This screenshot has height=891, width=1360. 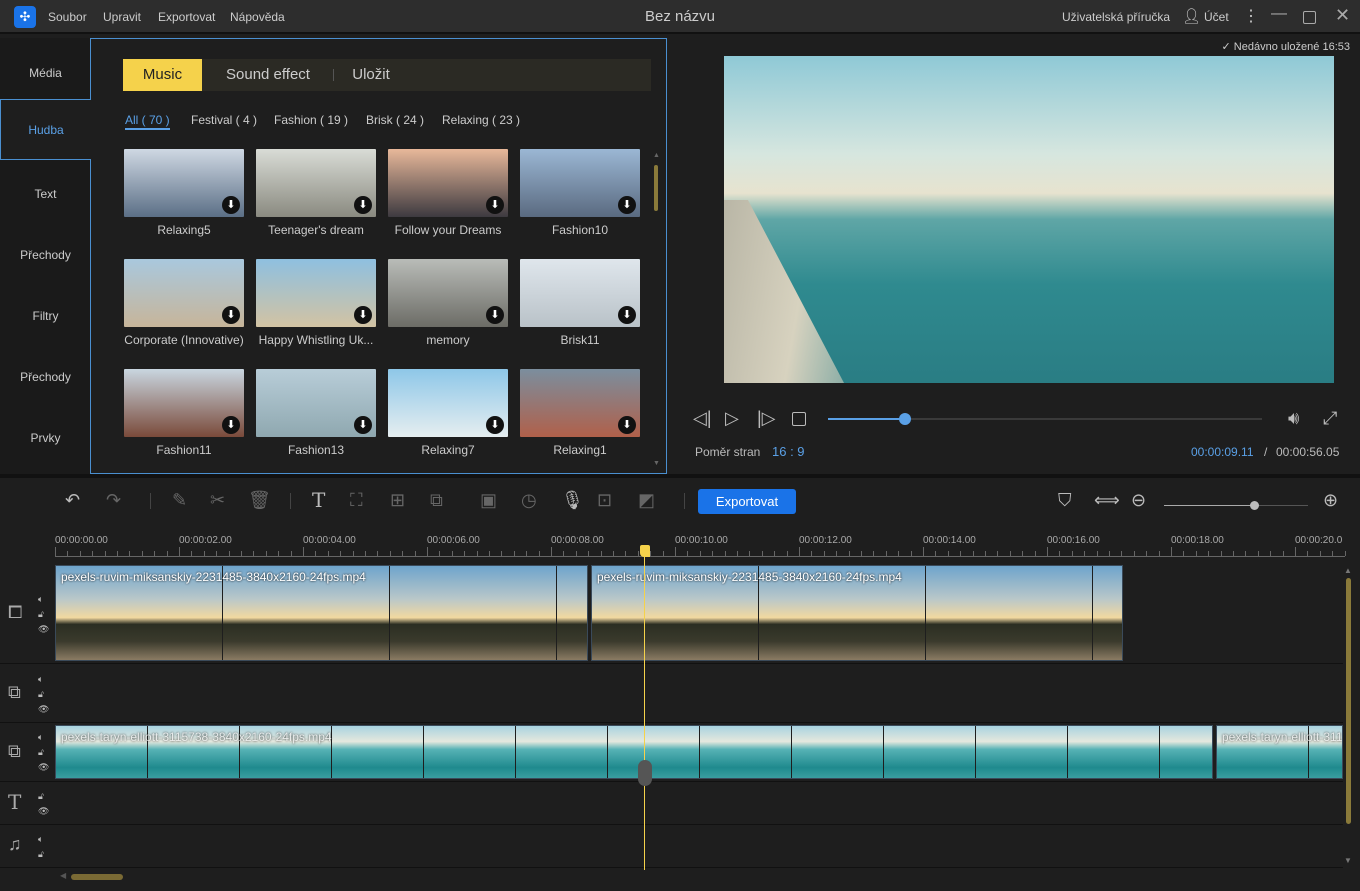 I want to click on music-item: ⬇ Corporate (Innovative), so click(x=184, y=309).